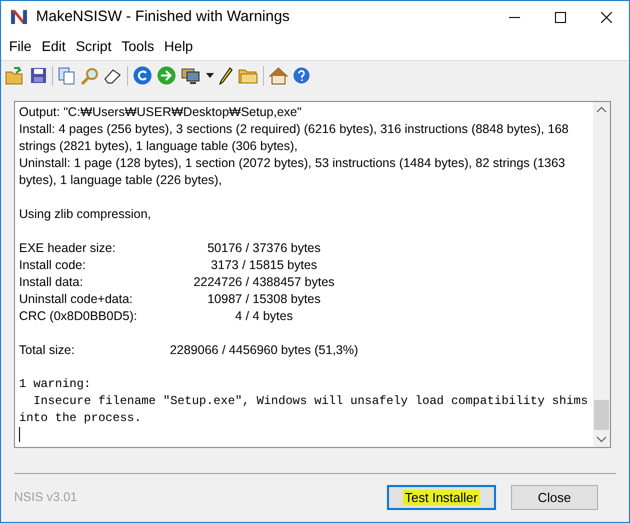 The width and height of the screenshot is (630, 523). I want to click on menu-item: Edit, so click(53, 46).